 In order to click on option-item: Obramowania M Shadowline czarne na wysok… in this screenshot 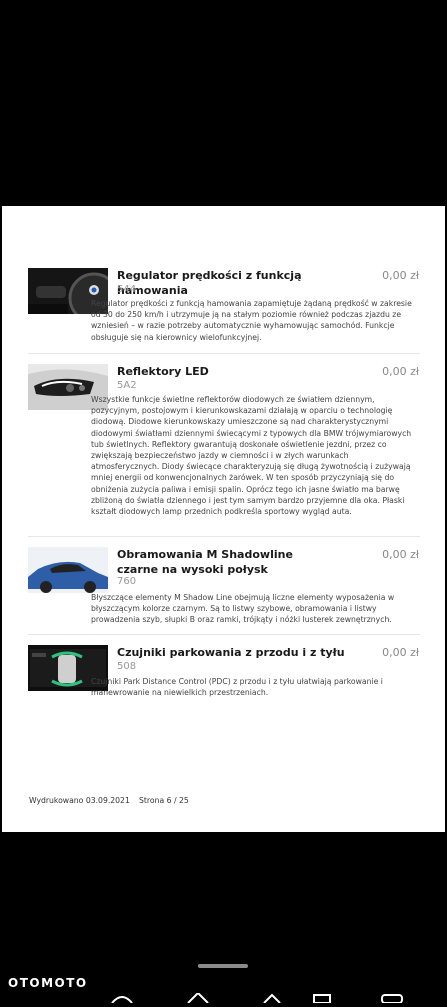, I will do `click(223, 592)`.